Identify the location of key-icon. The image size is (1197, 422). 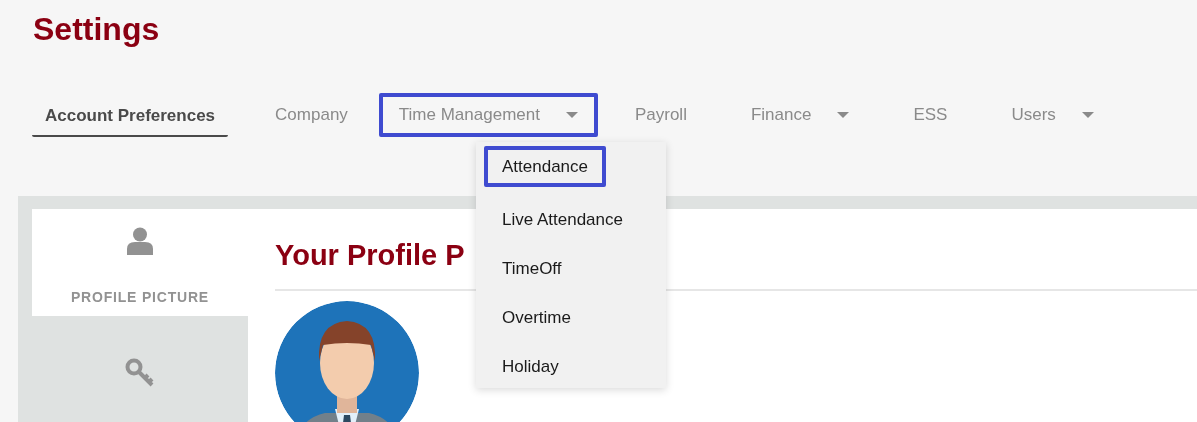
(140, 372).